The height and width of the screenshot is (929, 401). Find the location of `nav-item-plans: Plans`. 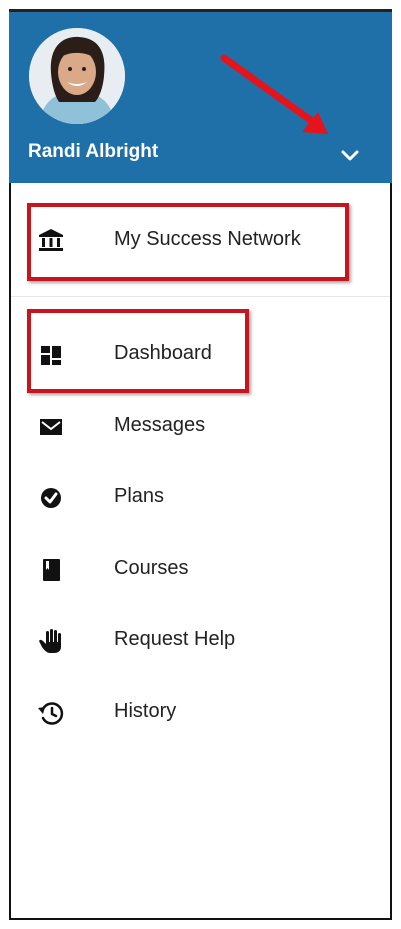

nav-item-plans: Plans is located at coordinates (200, 498).